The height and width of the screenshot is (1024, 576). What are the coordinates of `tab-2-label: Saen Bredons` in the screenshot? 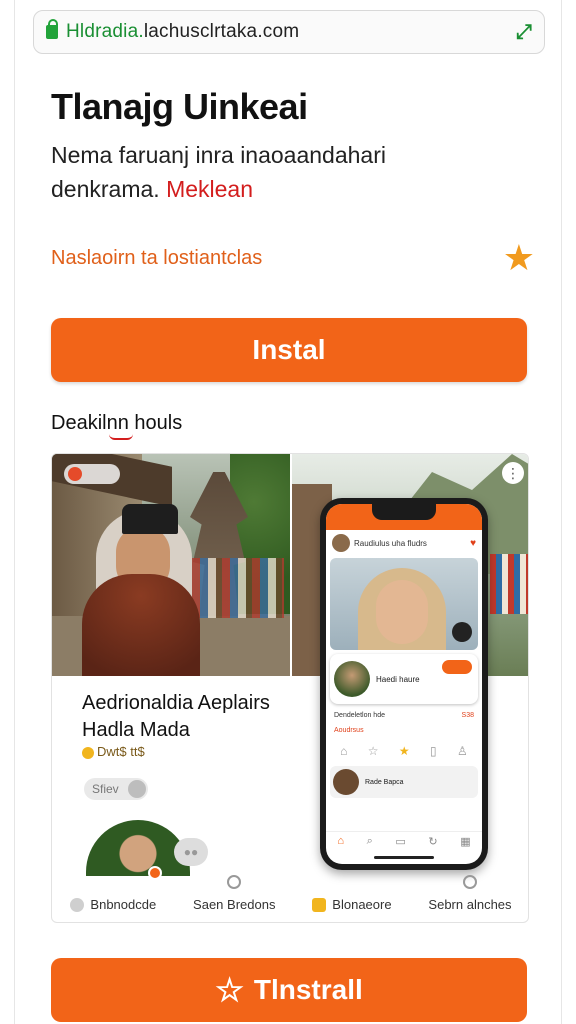 It's located at (234, 904).